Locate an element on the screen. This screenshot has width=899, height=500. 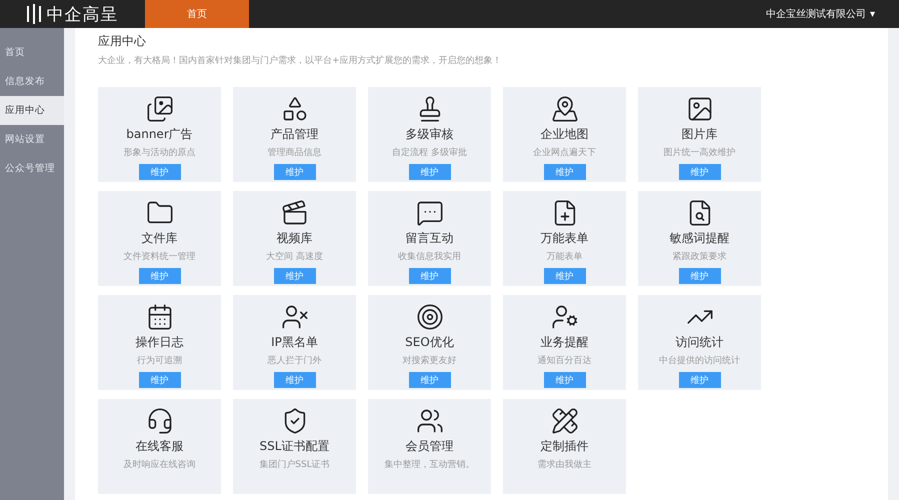
app-name: 敏感词提醒 is located at coordinates (700, 238).